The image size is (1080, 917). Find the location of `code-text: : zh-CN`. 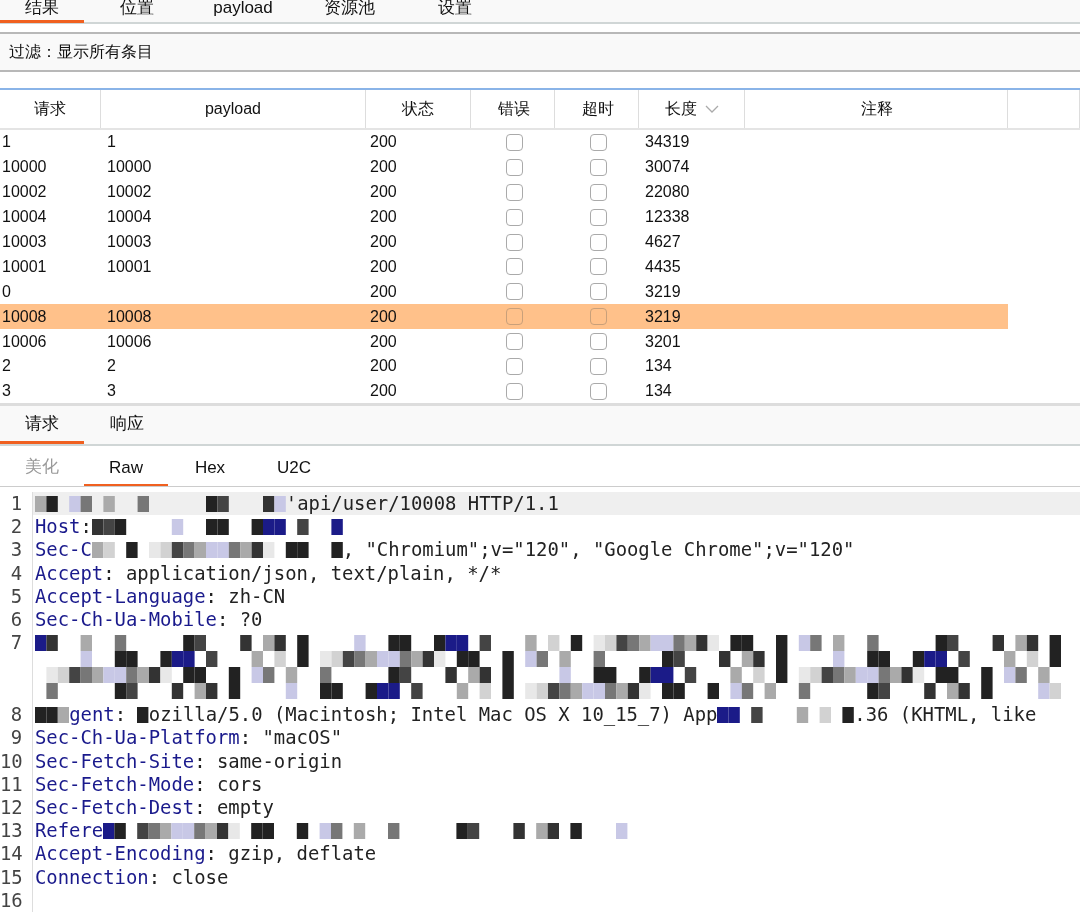

code-text: : zh-CN is located at coordinates (245, 596).